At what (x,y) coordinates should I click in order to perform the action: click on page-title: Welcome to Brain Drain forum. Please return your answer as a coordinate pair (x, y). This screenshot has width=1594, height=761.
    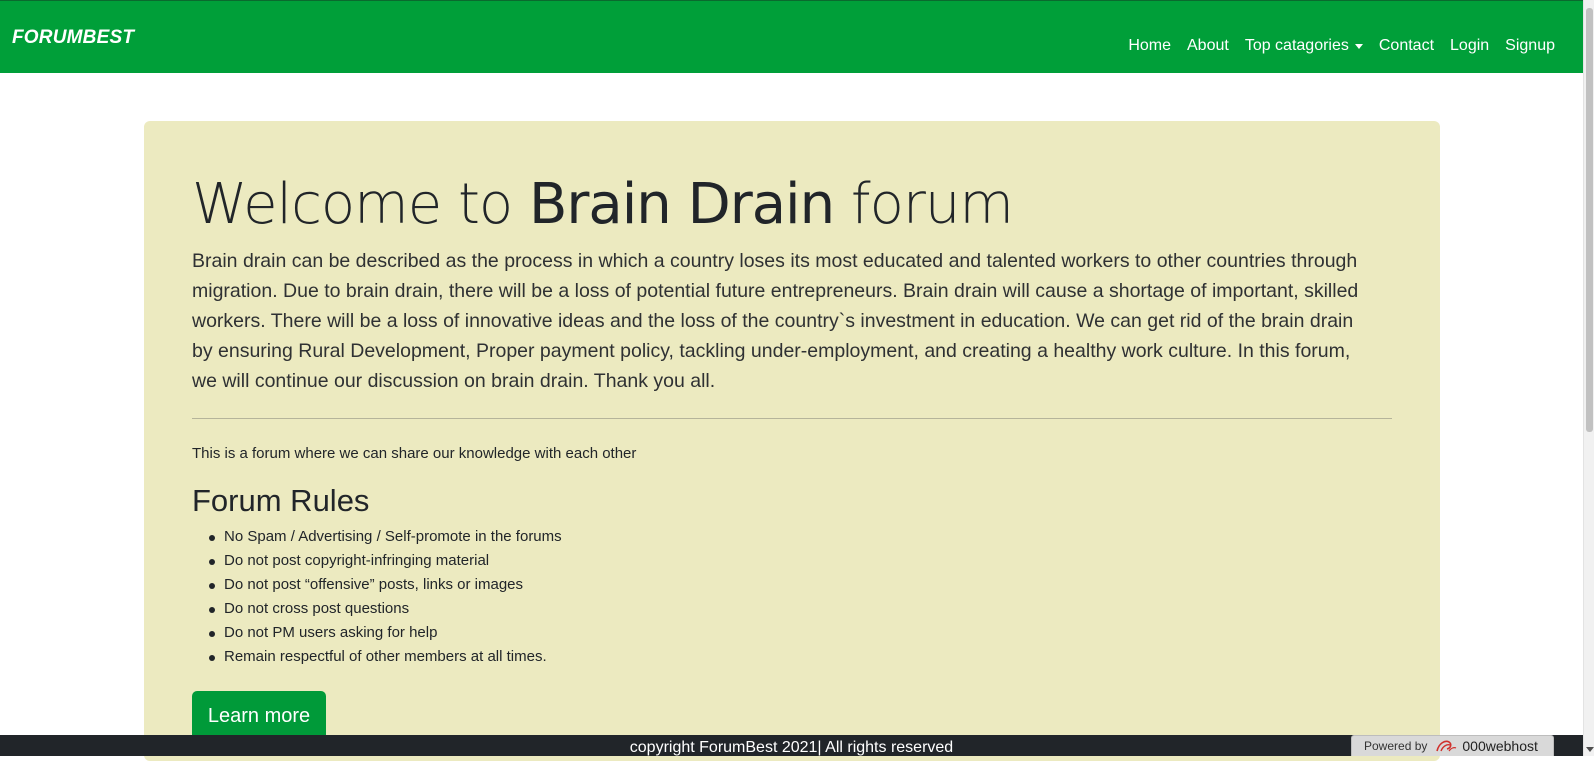
    Looking at the image, I should click on (792, 204).